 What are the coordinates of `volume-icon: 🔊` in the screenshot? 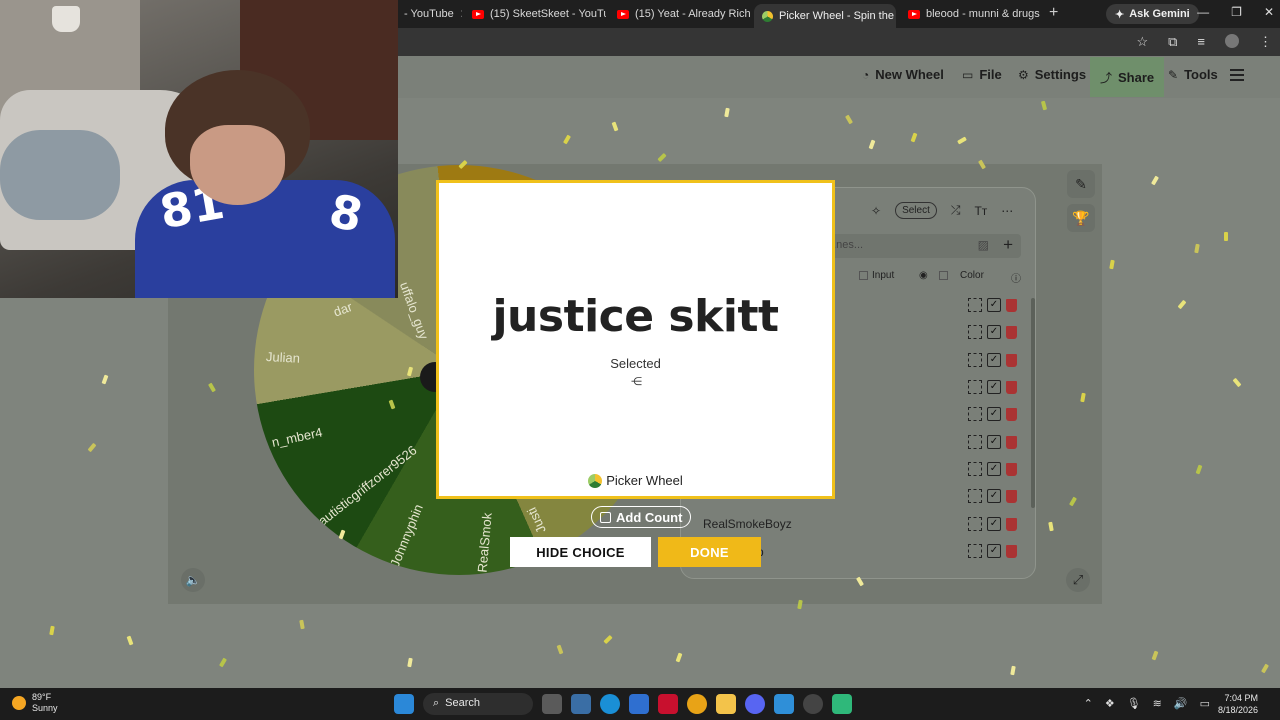 It's located at (1181, 703).